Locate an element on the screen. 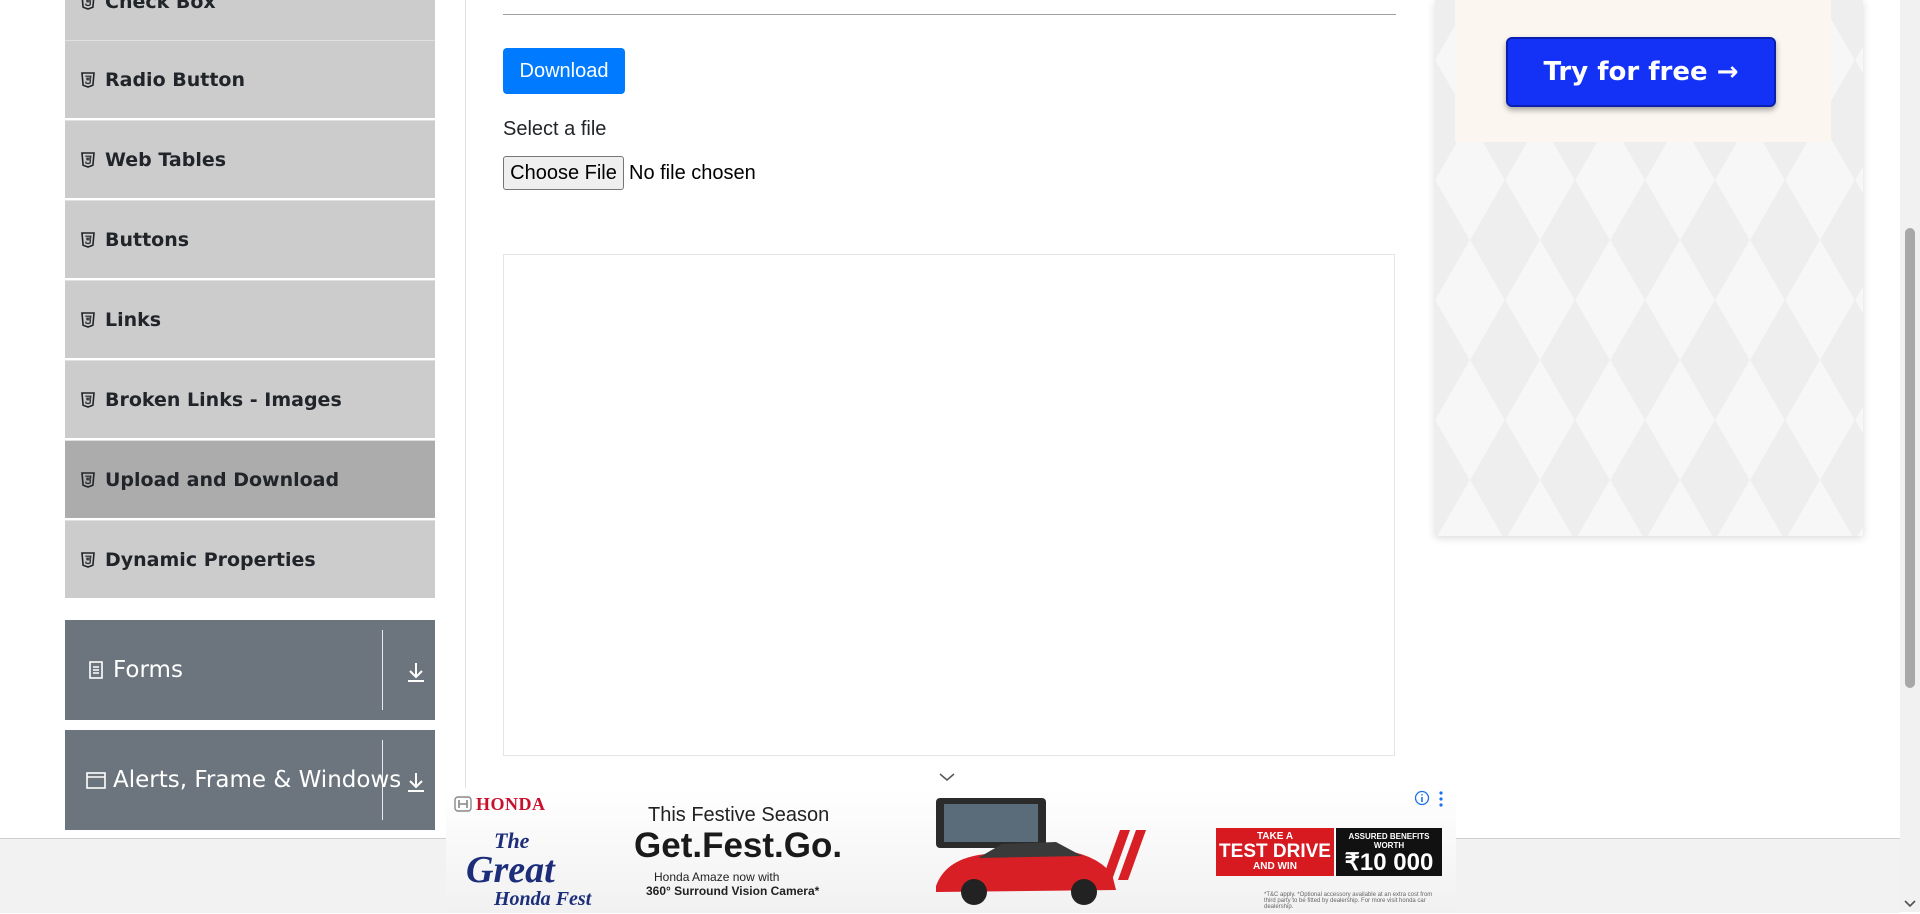 The width and height of the screenshot is (1920, 914). benefit-value: ₹10 000 is located at coordinates (1389, 862).